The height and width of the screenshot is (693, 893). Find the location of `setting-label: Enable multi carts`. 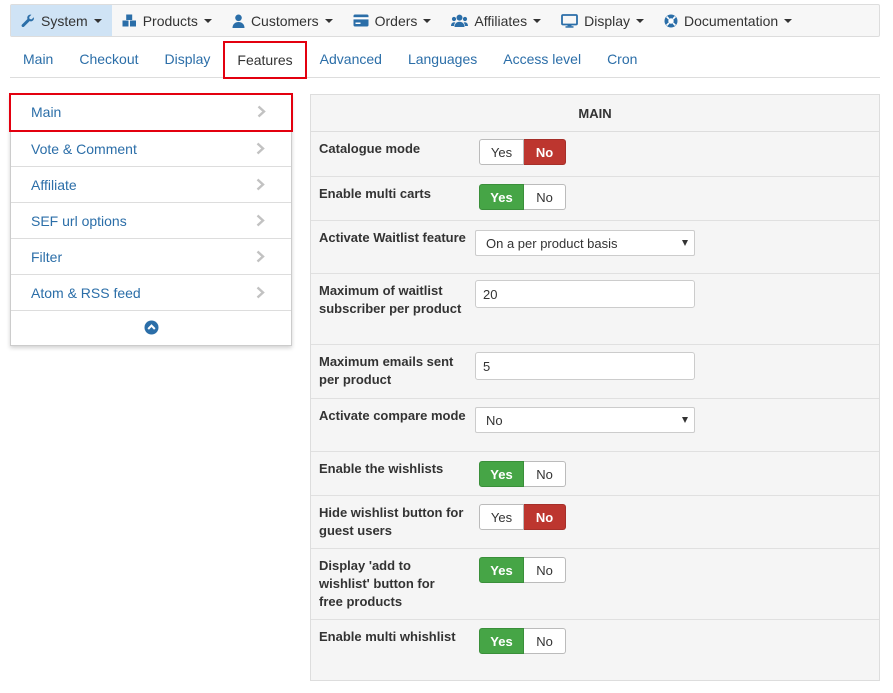

setting-label: Enable multi carts is located at coordinates (375, 193).